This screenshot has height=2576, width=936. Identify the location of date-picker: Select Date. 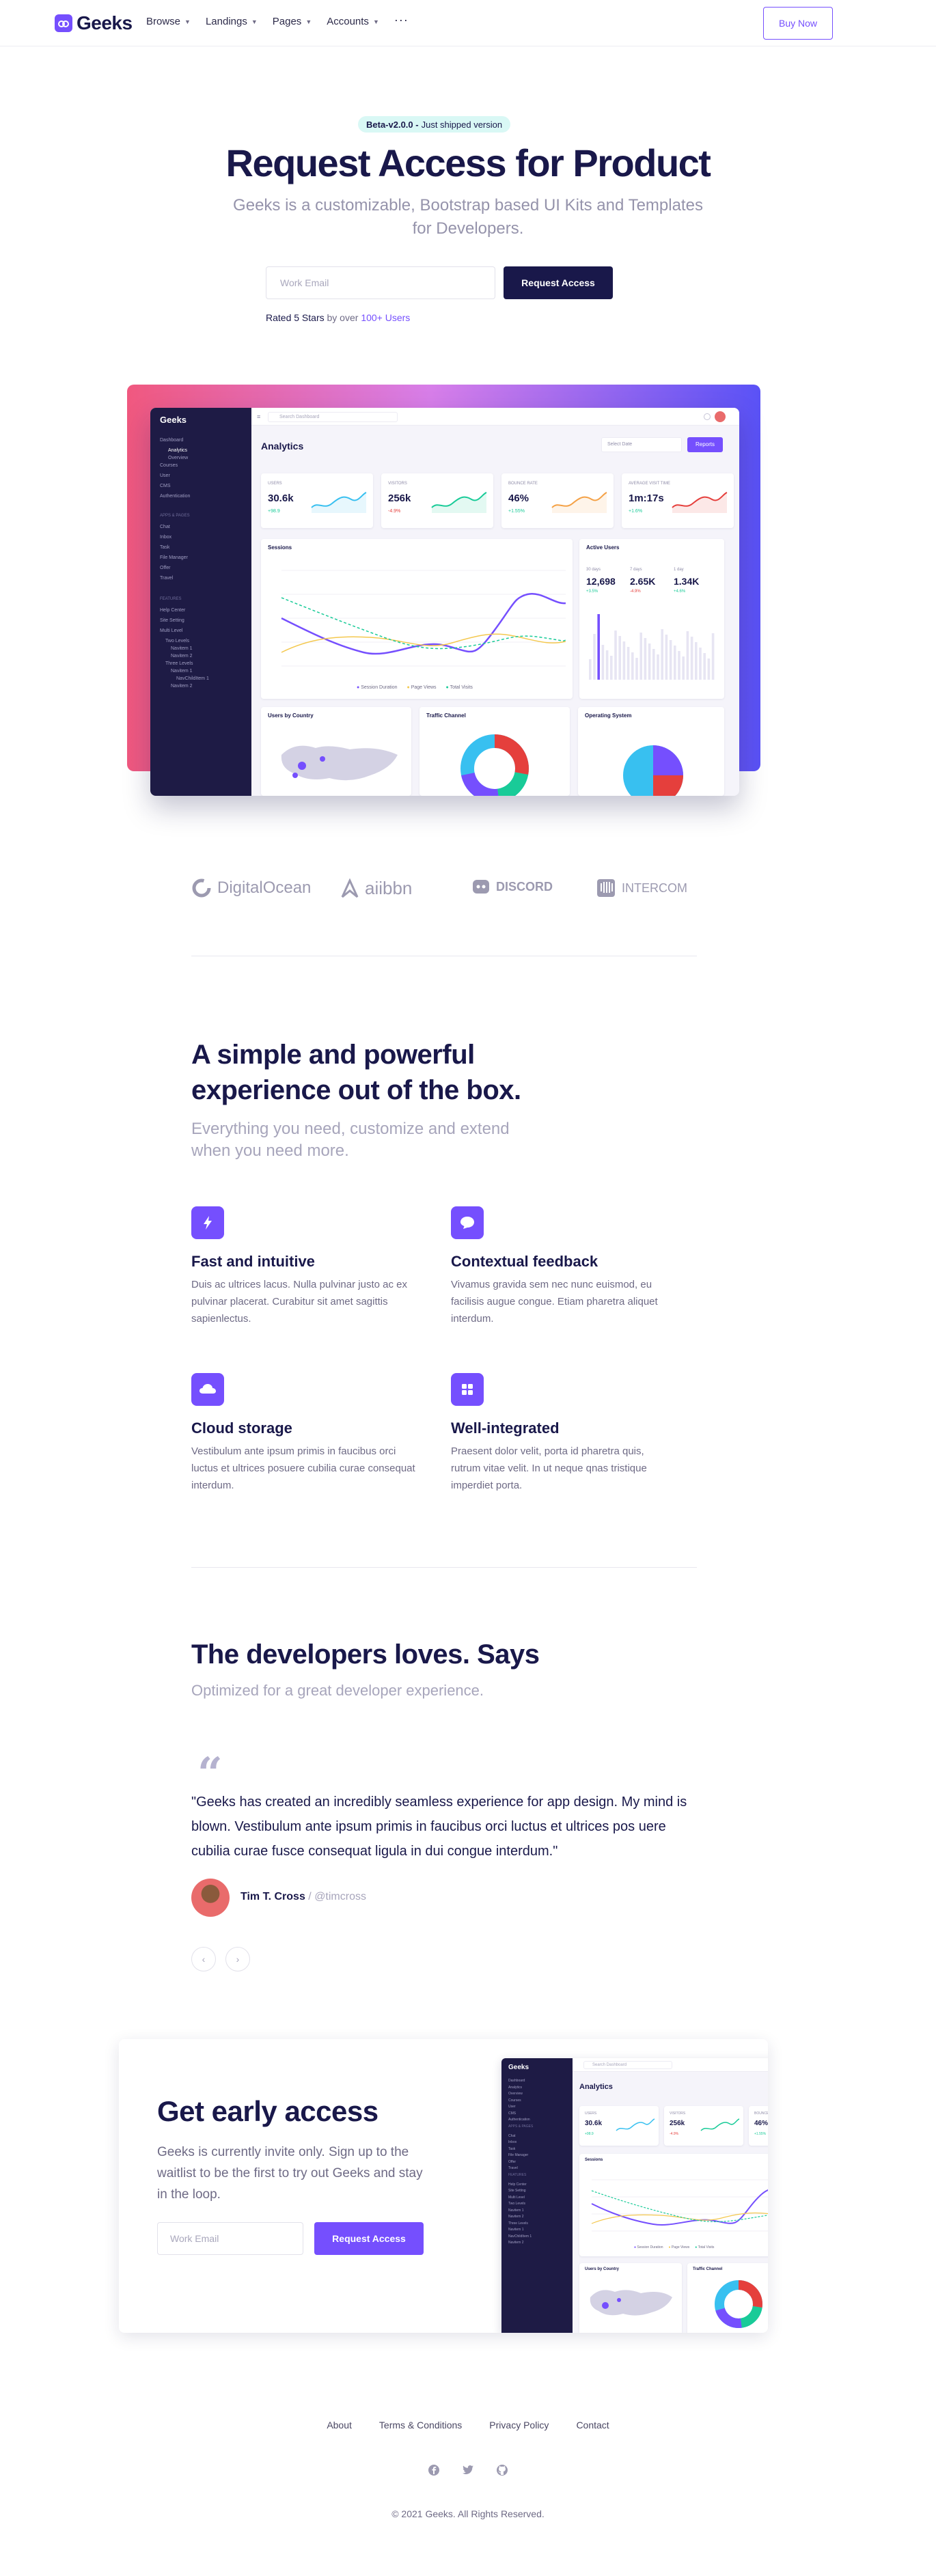
(641, 444).